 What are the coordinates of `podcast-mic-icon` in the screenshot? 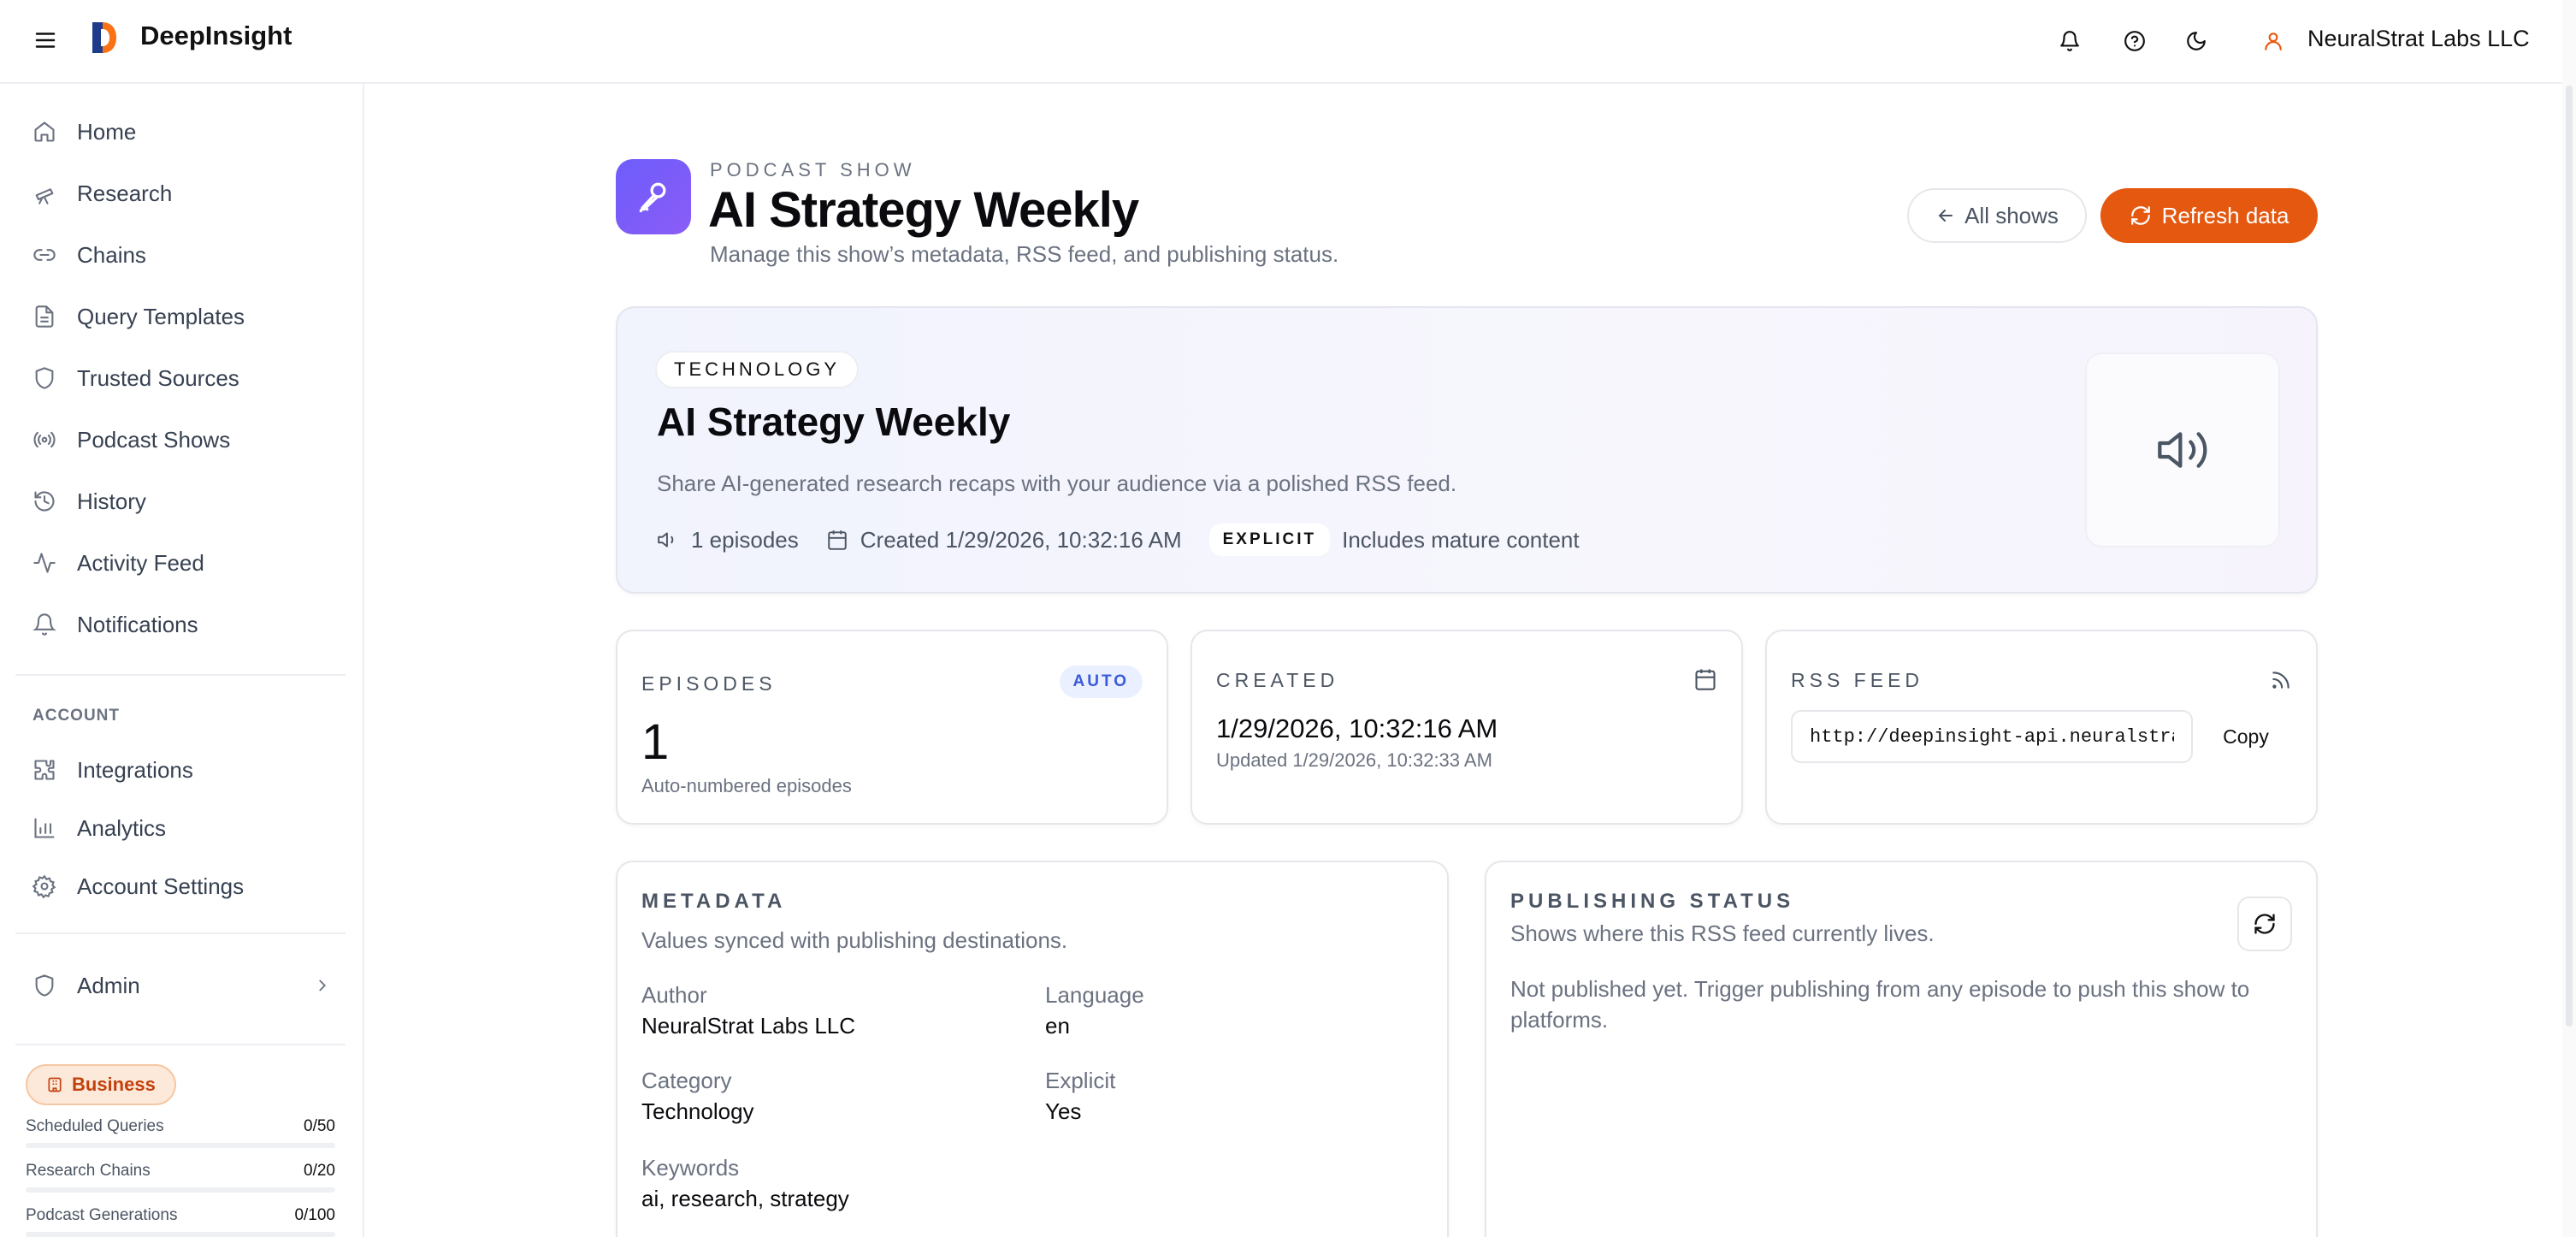 It's located at (653, 196).